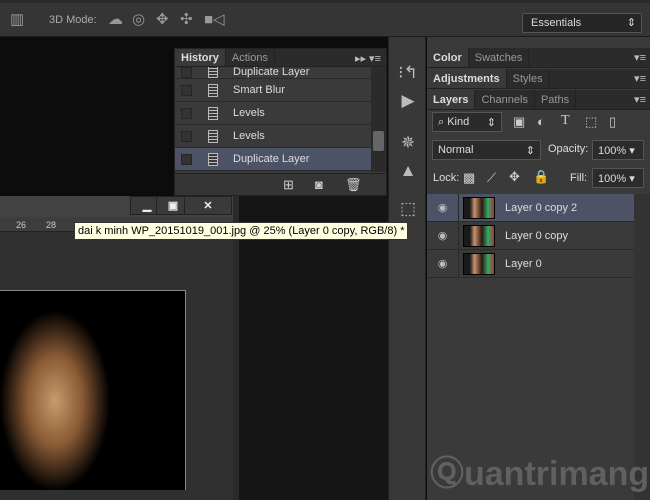 Image resolution: width=650 pixels, height=500 pixels. Describe the element at coordinates (541, 121) in the screenshot. I see `filter-adjustment-icon: ◐` at that location.